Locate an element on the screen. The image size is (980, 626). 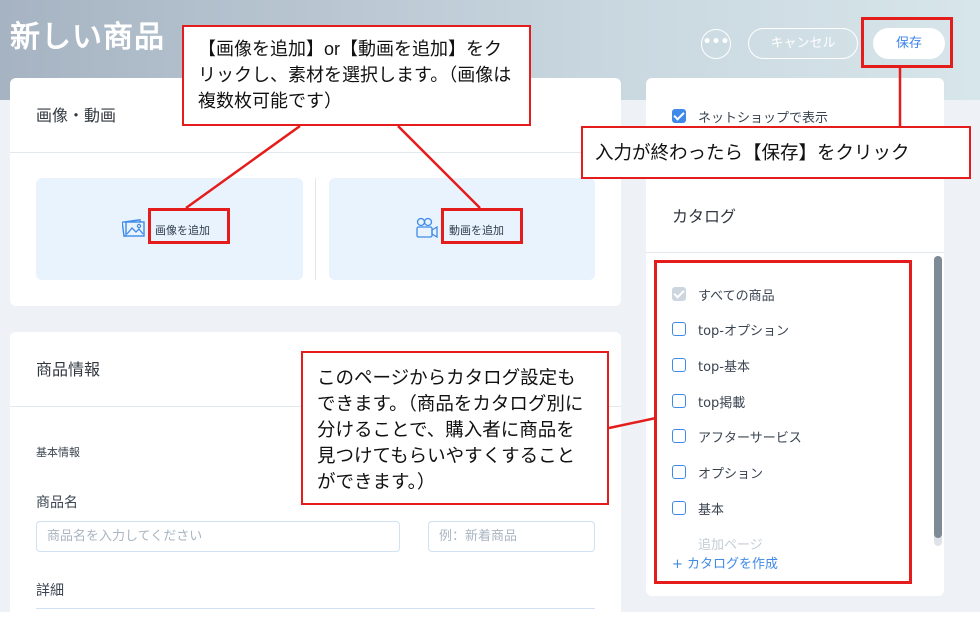
product-info-title: 商品情報 is located at coordinates (68, 369).